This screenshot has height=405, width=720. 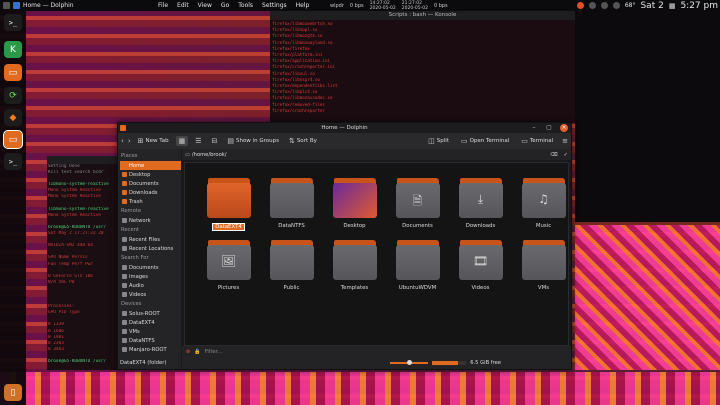 I want to click on sort-by-button: ⇅ Sort By, so click(x=303, y=141).